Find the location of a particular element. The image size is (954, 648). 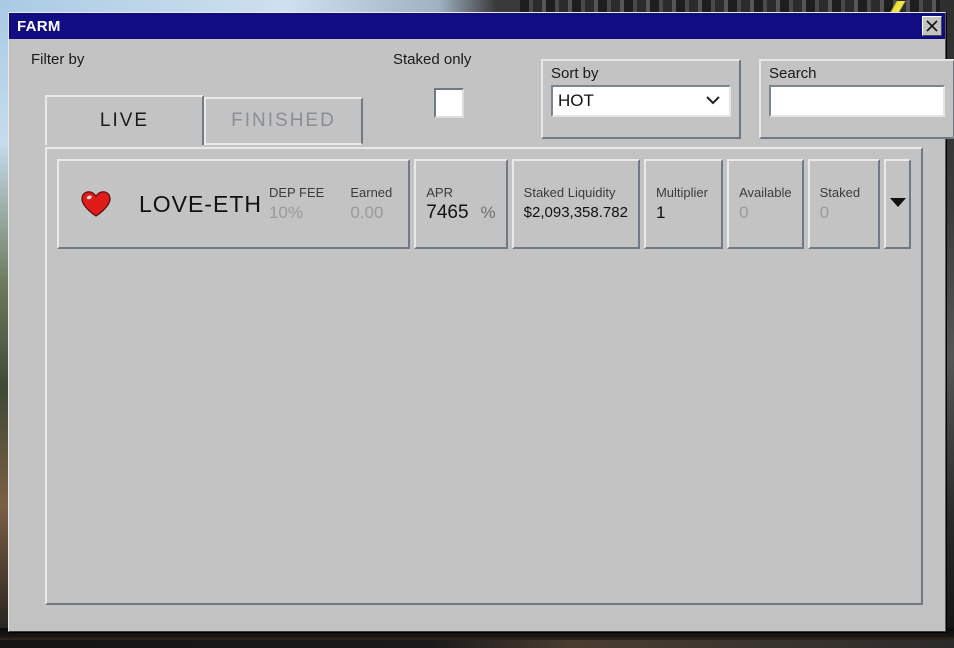

staked-only-label: Staked only is located at coordinates (432, 59).